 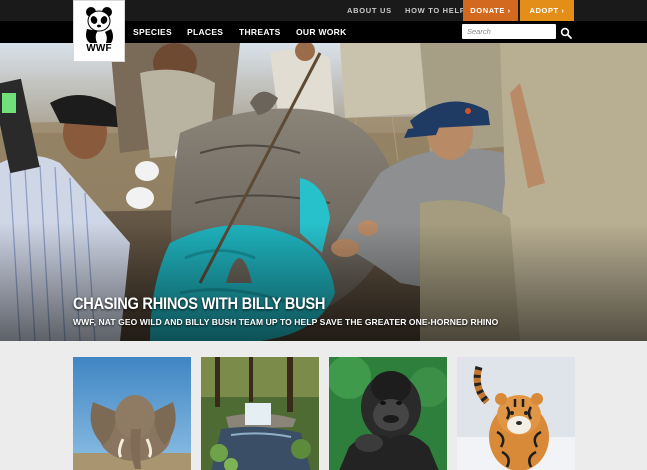 I want to click on search-input, so click(x=509, y=31).